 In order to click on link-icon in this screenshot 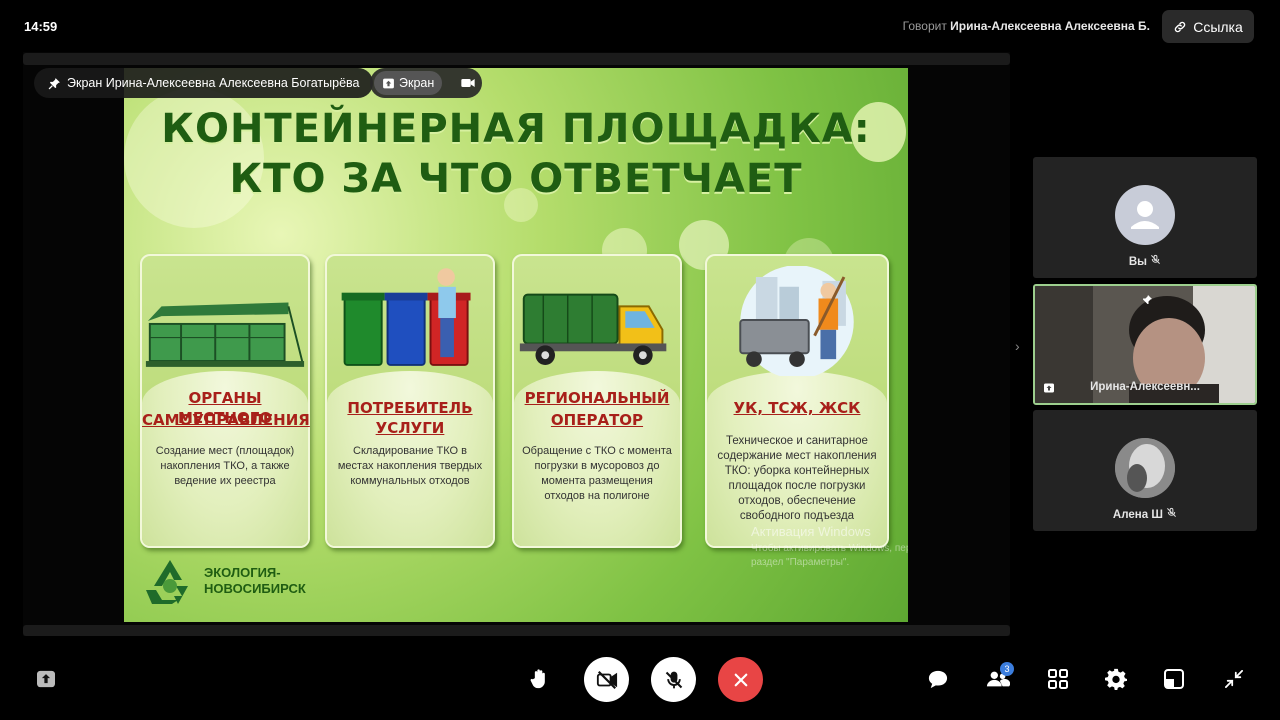, I will do `click(1180, 26)`.